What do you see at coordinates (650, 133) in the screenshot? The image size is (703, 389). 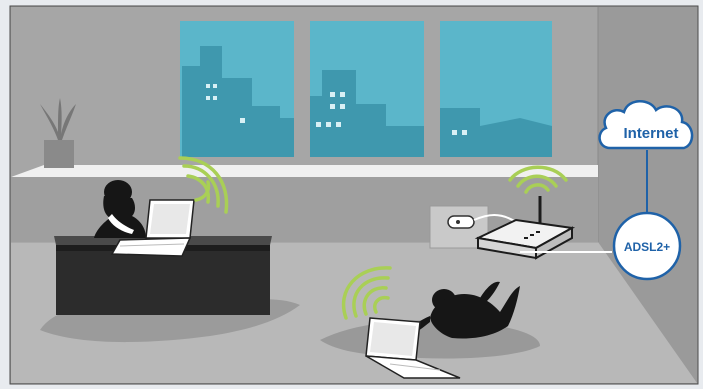 I see `internet-label: Internet` at bounding box center [650, 133].